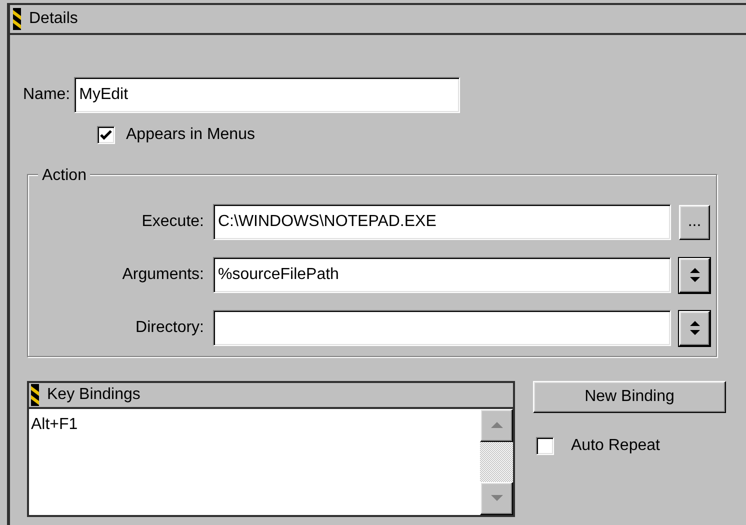 This screenshot has width=746, height=525. What do you see at coordinates (615, 446) in the screenshot?
I see `checkbox-label: Auto Repeat` at bounding box center [615, 446].